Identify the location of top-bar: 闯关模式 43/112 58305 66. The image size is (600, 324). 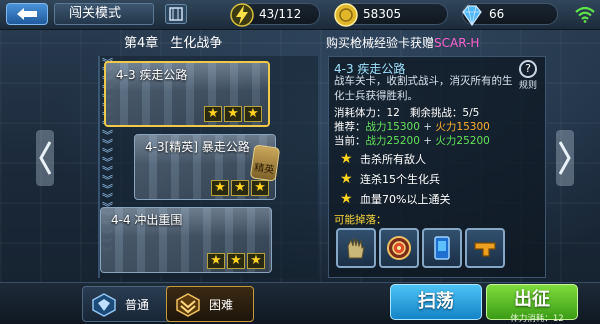
(300, 15).